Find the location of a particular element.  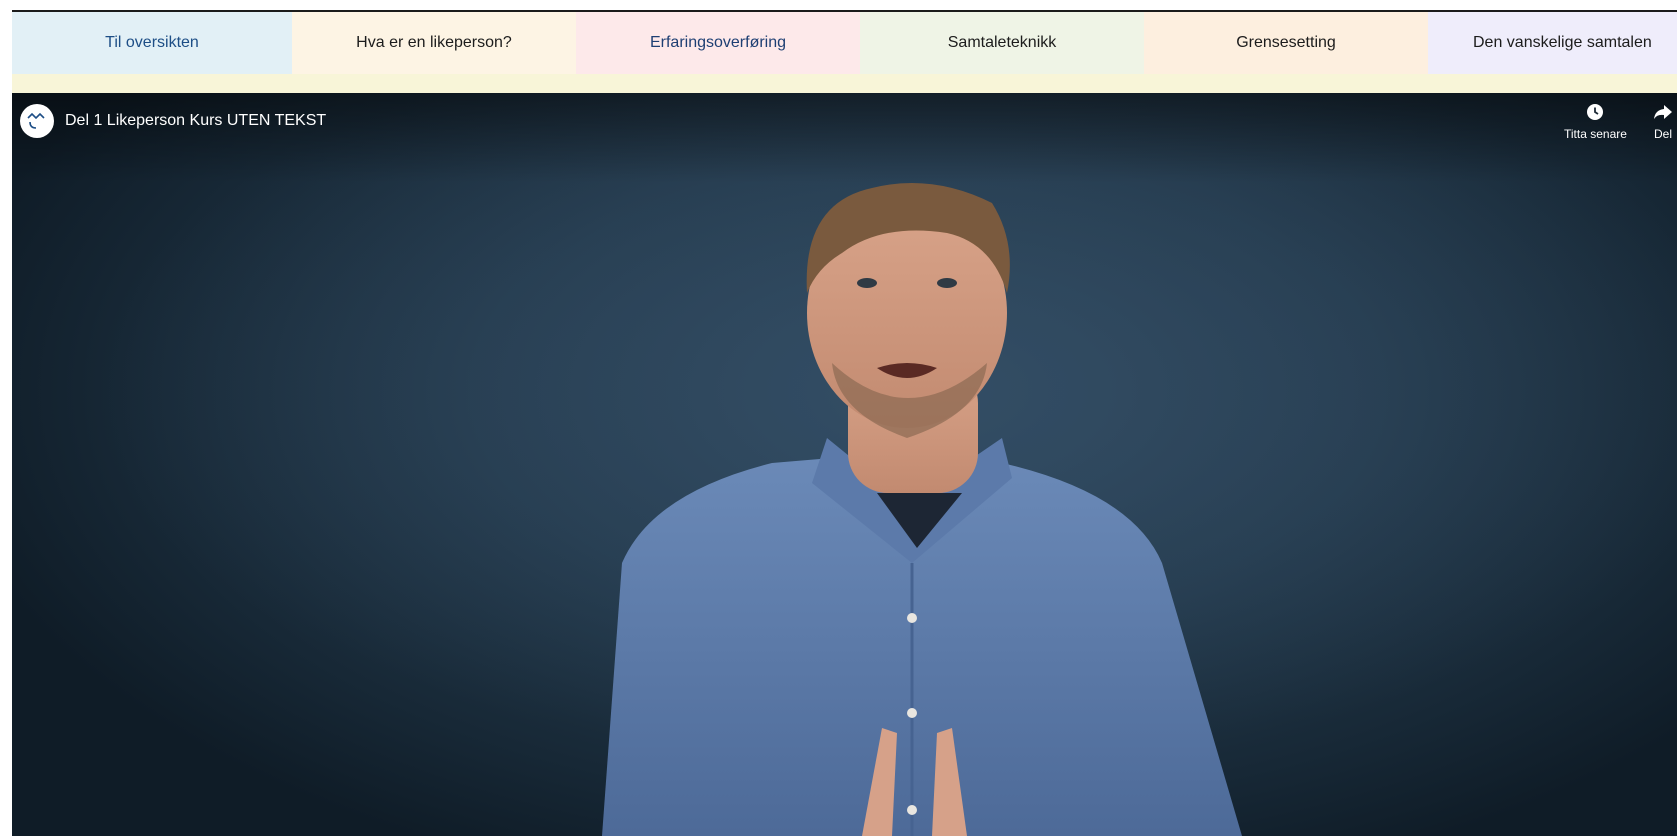

video-title: Del 1 Likeperson Kurs UTEN TEKST is located at coordinates (195, 121).